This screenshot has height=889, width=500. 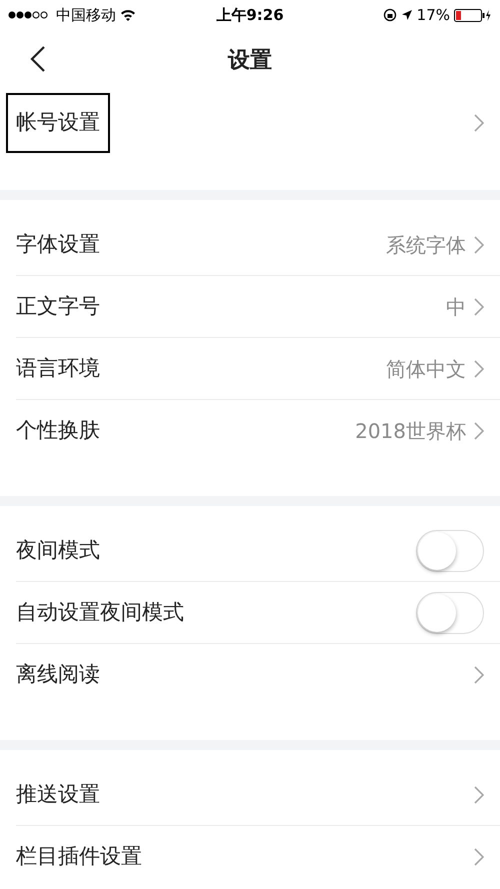 What do you see at coordinates (250, 60) in the screenshot?
I see `page-title: 设置` at bounding box center [250, 60].